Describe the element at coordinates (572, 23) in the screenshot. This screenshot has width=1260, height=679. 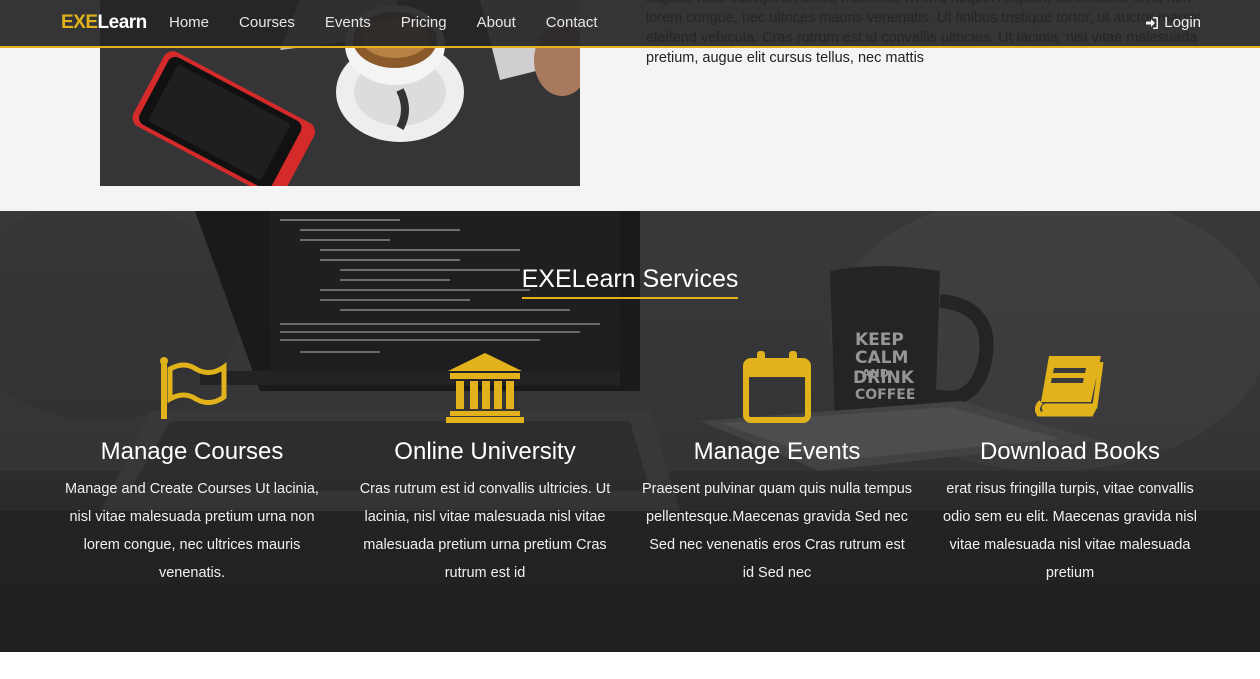
I see `nav-link-contact: Contact` at that location.